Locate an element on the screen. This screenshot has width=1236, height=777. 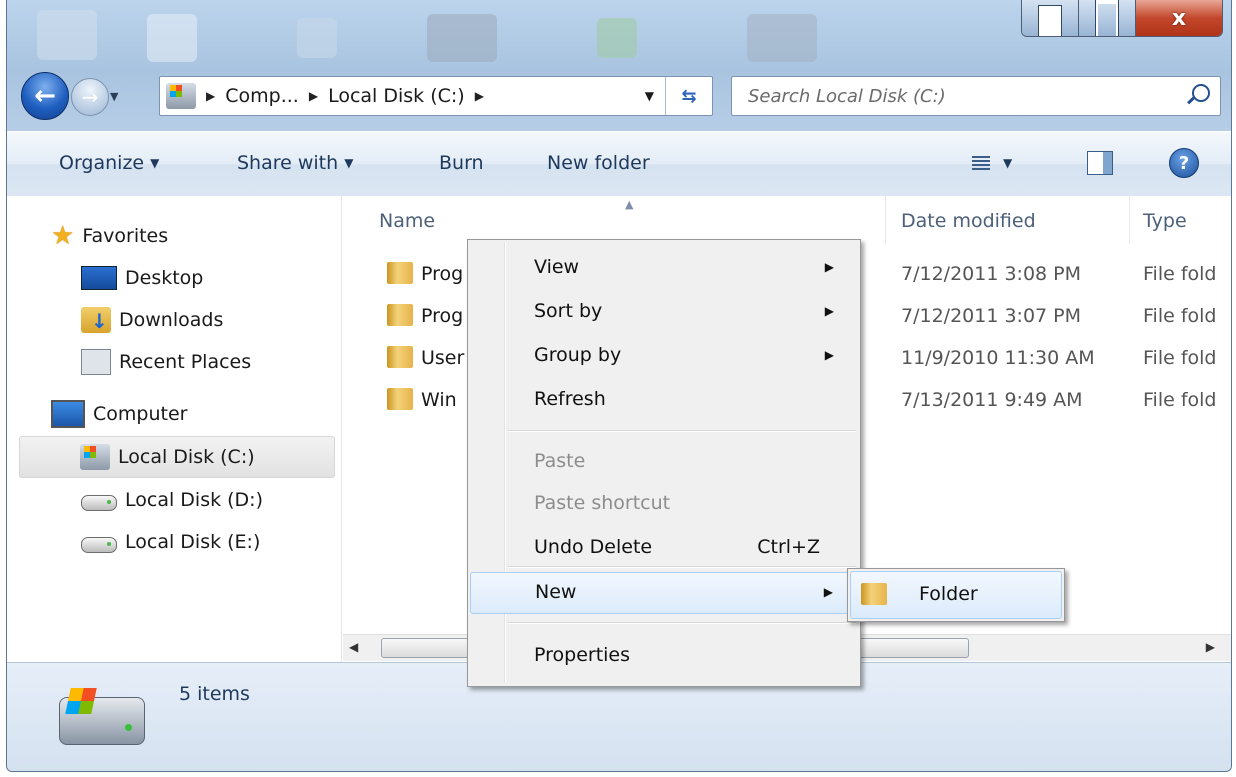
search-box is located at coordinates (976, 96).